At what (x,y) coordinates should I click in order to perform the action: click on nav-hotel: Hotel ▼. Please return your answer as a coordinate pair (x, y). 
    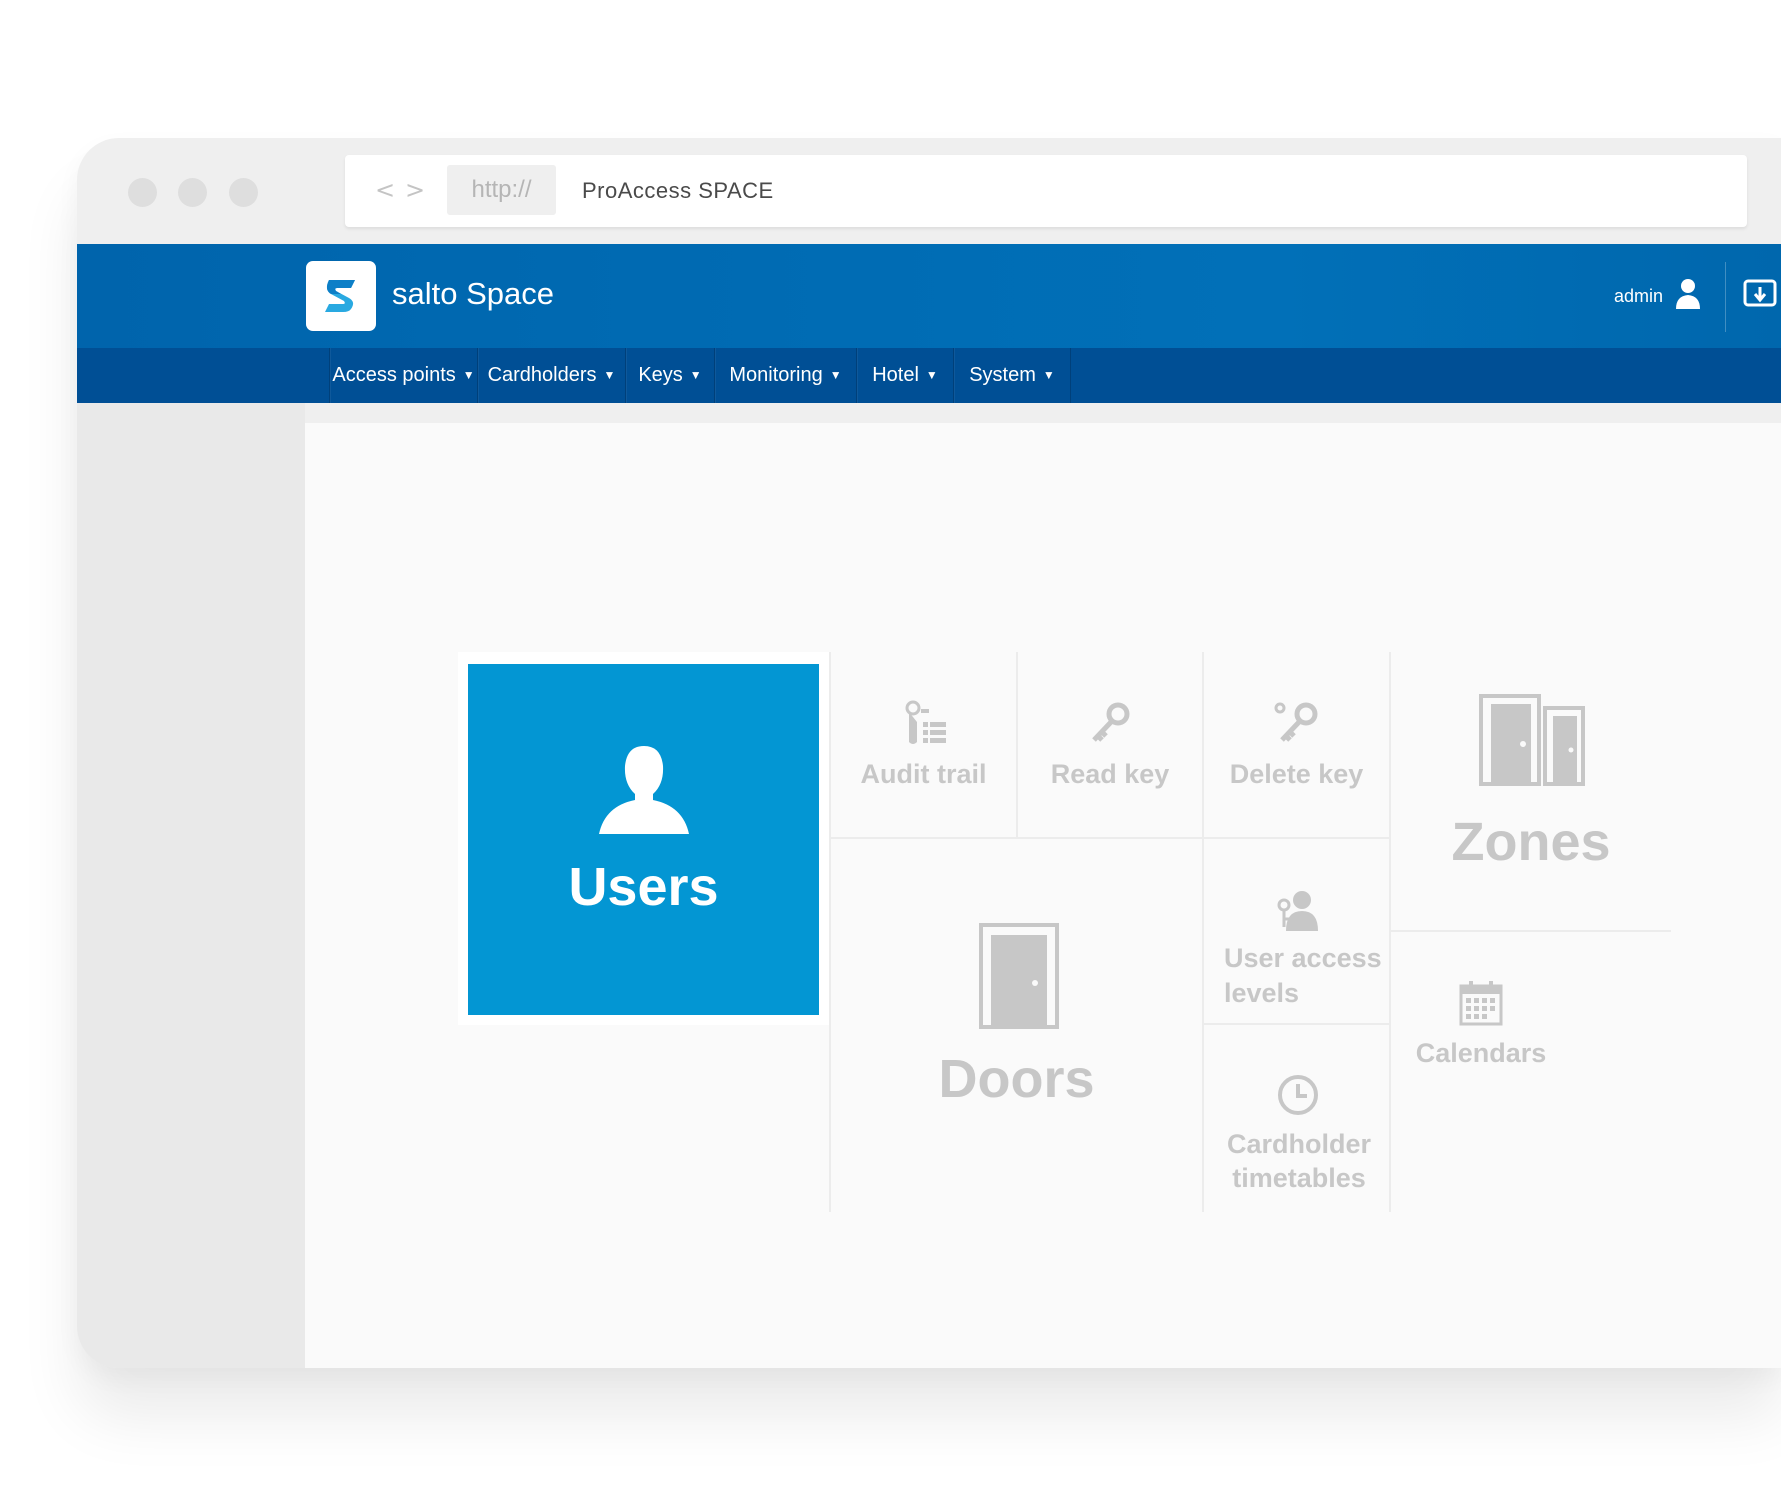
    Looking at the image, I should click on (904, 375).